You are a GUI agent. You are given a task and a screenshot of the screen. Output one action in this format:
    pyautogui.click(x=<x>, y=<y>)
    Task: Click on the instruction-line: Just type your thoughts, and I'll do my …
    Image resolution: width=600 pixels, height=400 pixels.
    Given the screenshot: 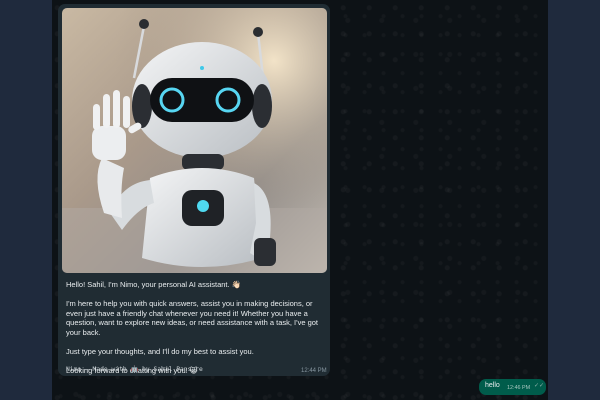 What is the action you would take?
    pyautogui.click(x=160, y=352)
    